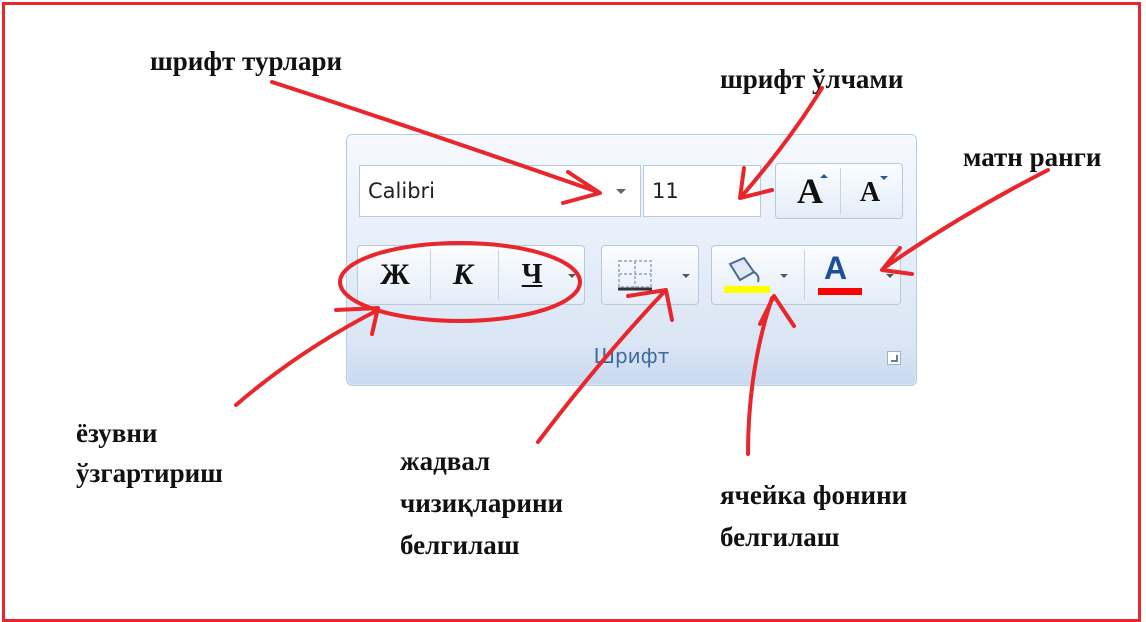 This screenshot has height=622, width=1146. I want to click on arrow-text-color, so click(966, 219).